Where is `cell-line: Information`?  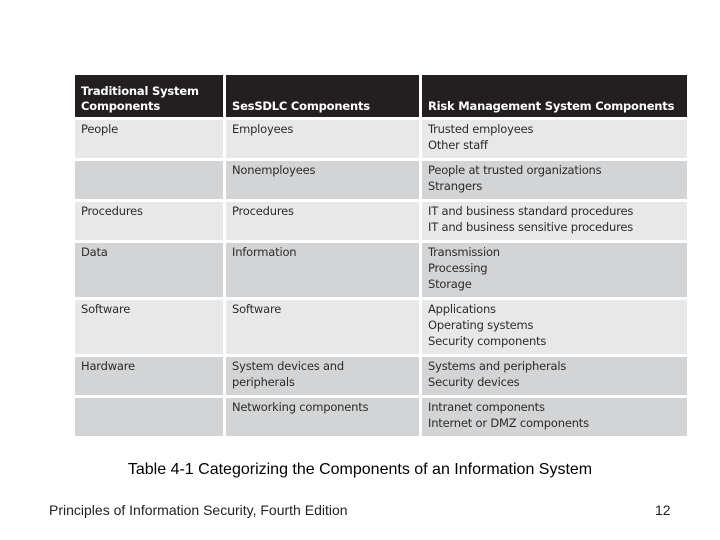 cell-line: Information is located at coordinates (264, 252).